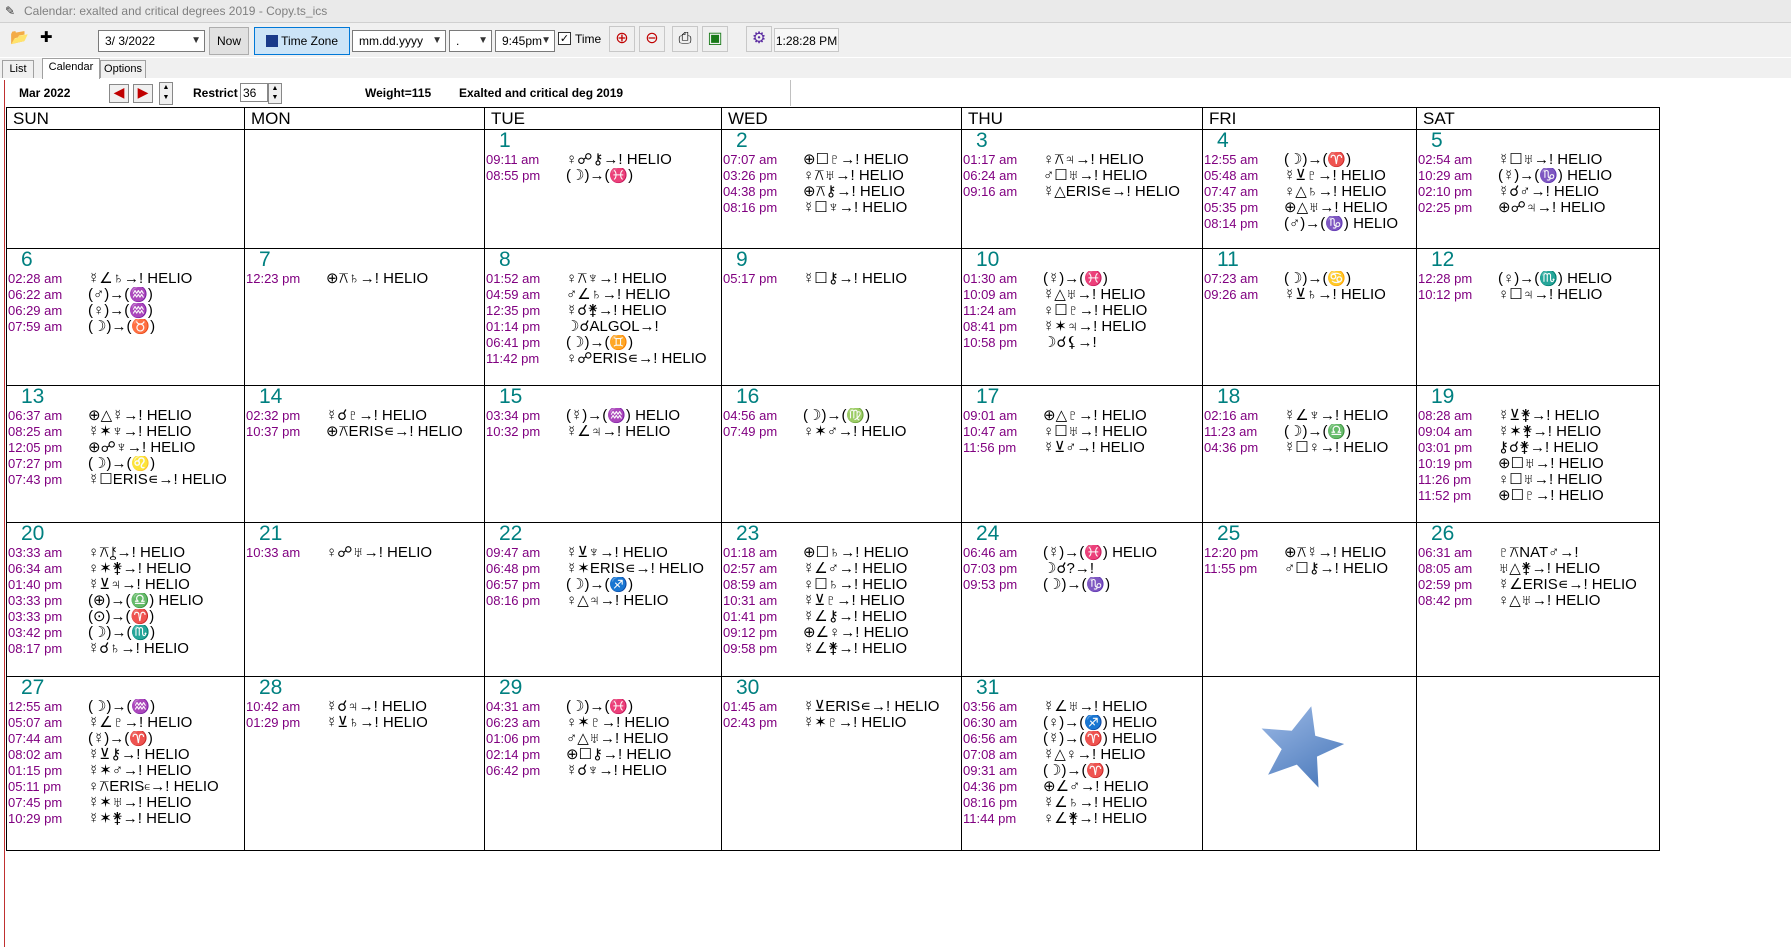 The image size is (1791, 947). Describe the element at coordinates (1082, 176) in the screenshot. I see `calendar-event: 06:24 am ♂☐♅→! HELIO` at that location.